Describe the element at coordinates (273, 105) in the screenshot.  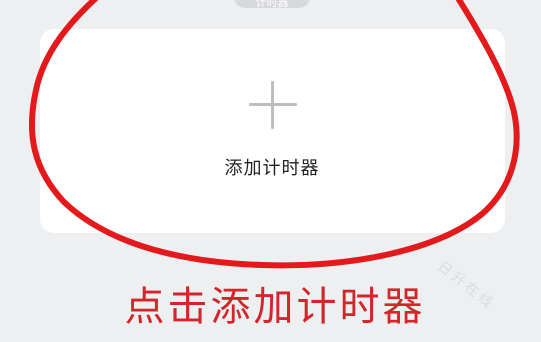
I see `plus-icon` at that location.